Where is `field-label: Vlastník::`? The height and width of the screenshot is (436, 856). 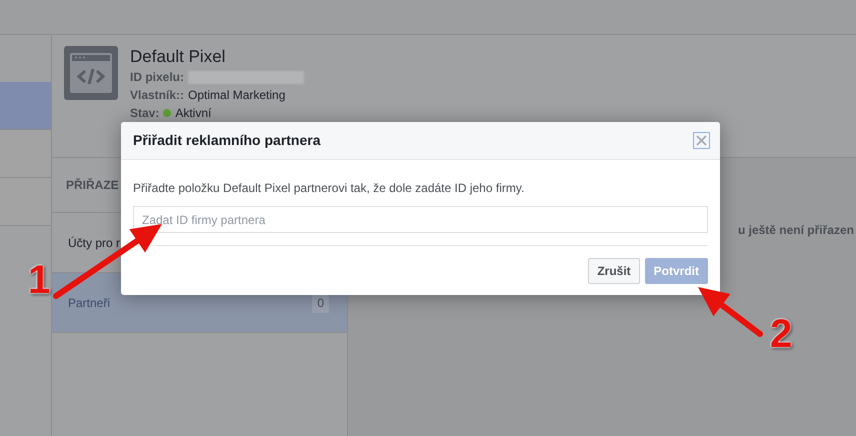 field-label: Vlastník:: is located at coordinates (157, 95).